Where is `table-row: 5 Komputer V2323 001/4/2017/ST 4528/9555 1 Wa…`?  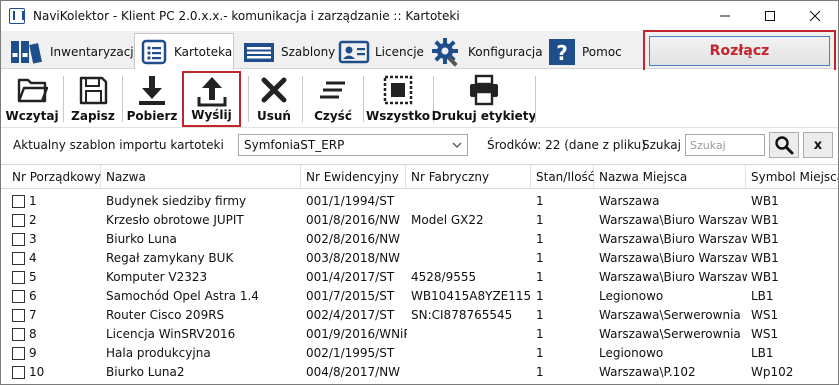
table-row: 5 Komputer V2323 001/4/2017/ST 4528/9555 1 Wa… is located at coordinates (419, 277).